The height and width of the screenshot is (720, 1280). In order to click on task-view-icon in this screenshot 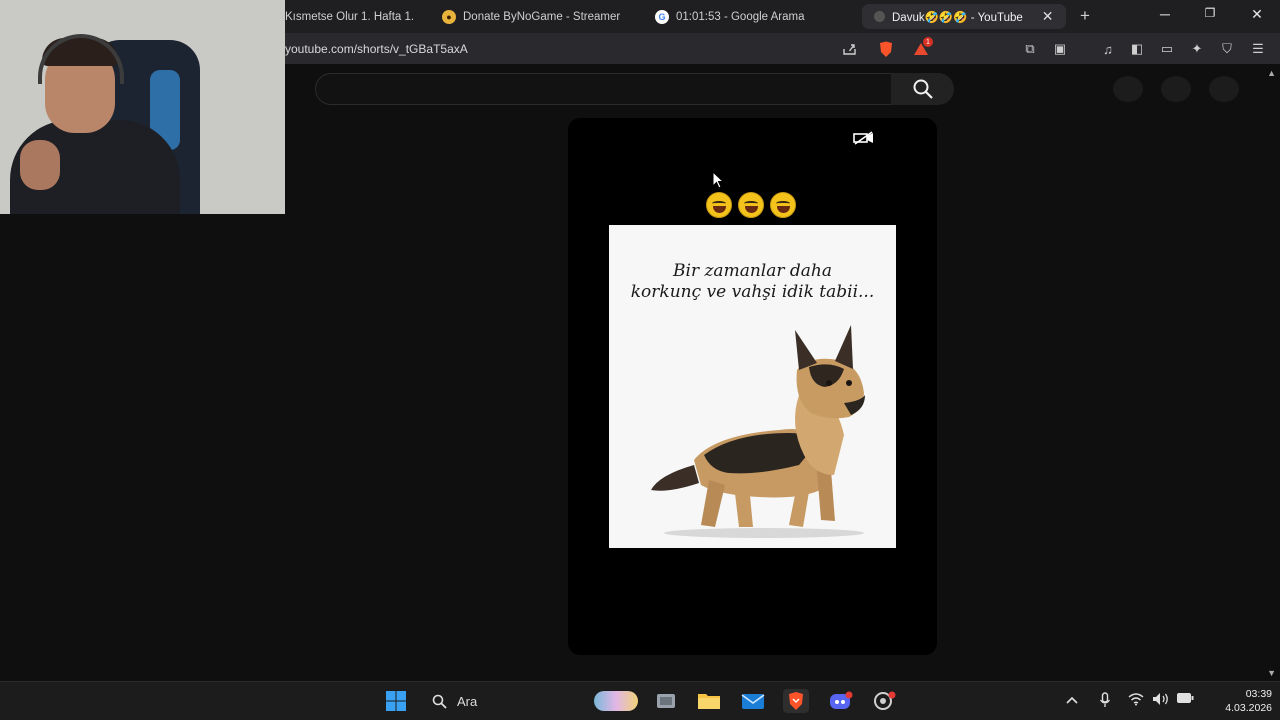, I will do `click(666, 701)`.